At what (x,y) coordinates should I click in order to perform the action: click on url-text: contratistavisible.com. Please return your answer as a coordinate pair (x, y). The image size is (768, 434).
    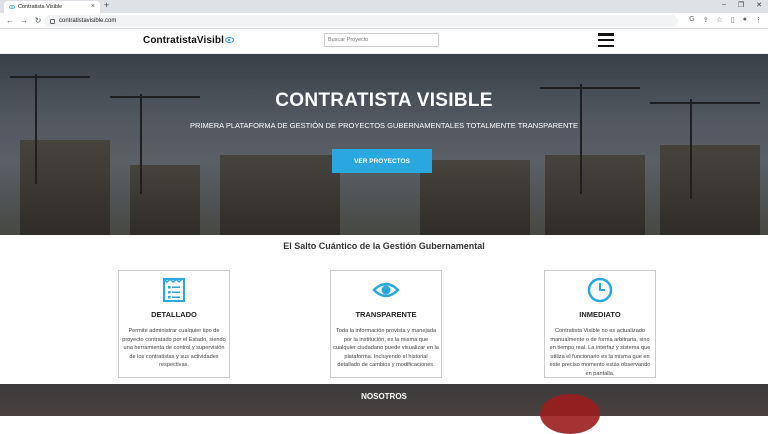
    Looking at the image, I should click on (88, 21).